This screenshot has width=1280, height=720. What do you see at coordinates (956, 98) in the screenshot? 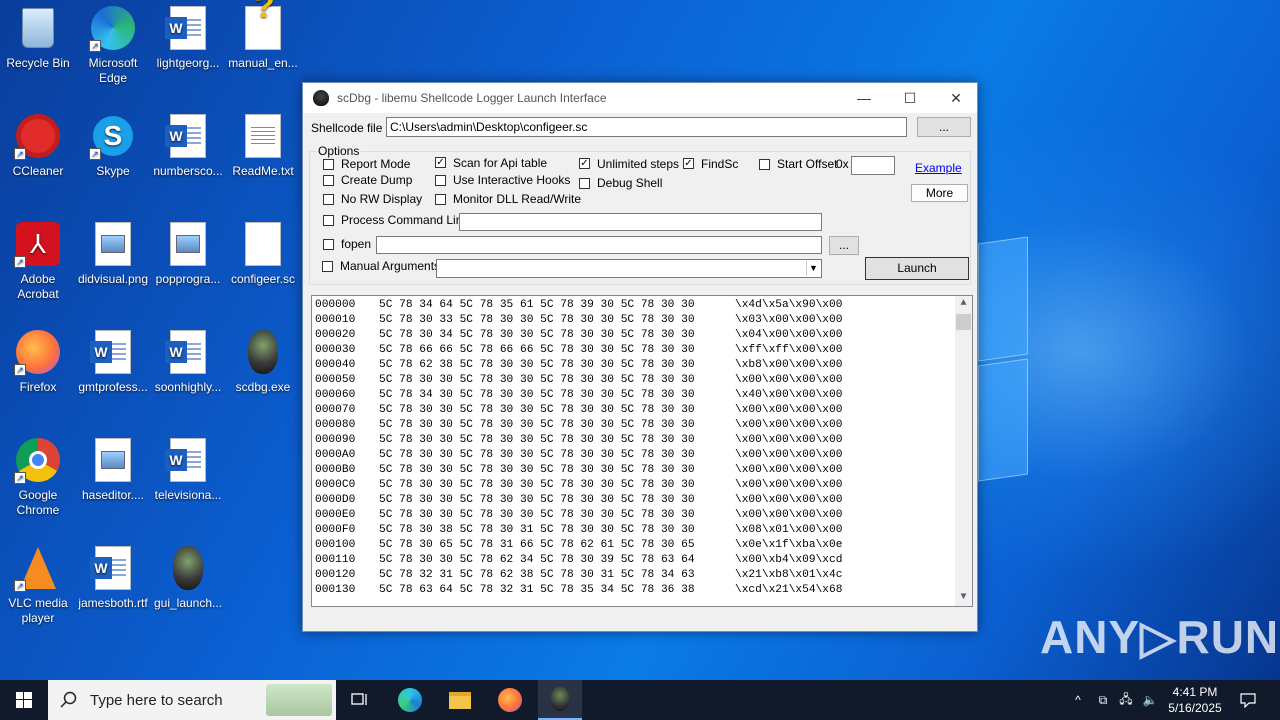
I see `close-button: ✕` at bounding box center [956, 98].